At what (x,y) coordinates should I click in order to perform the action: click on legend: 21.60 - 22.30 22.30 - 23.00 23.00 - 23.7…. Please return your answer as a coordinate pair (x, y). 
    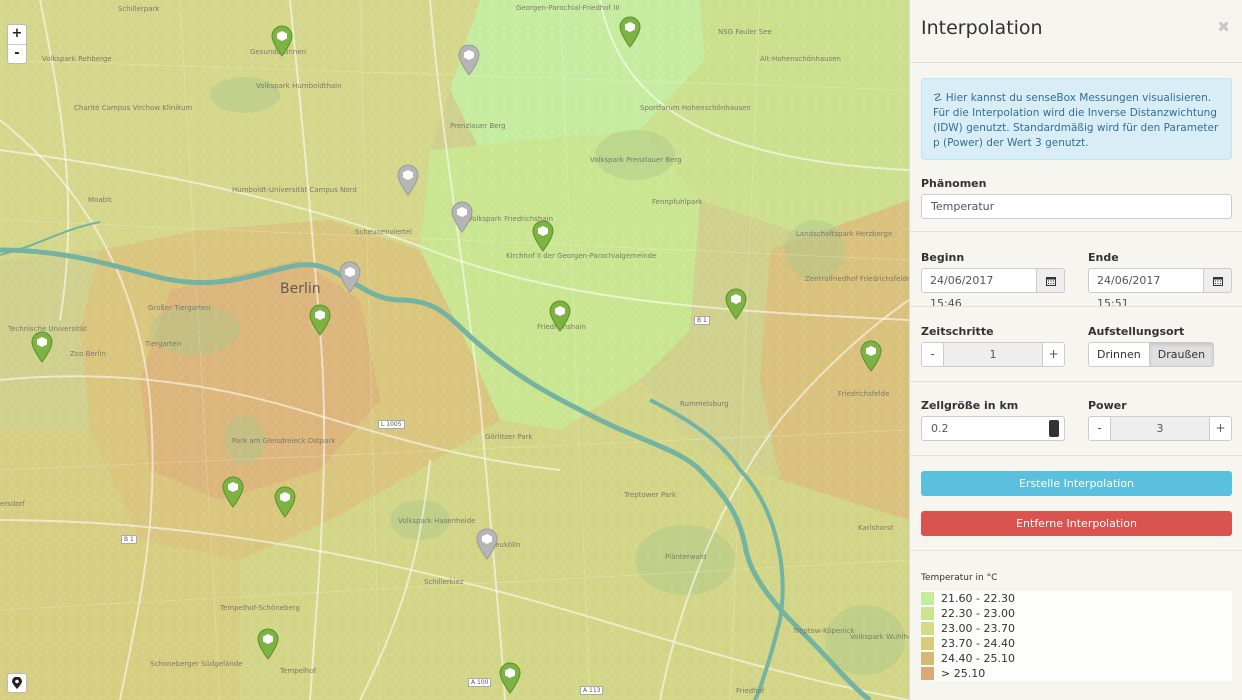
    Looking at the image, I should click on (1076, 636).